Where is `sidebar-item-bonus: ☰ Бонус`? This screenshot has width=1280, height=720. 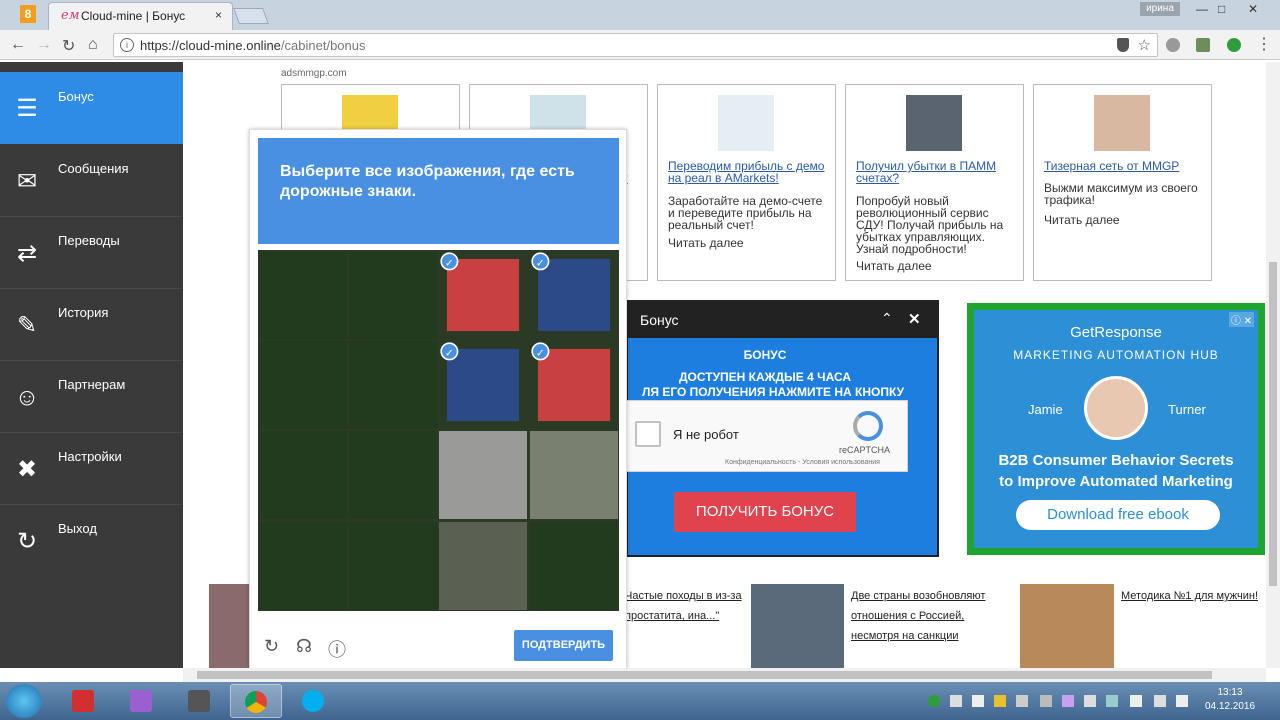 sidebar-item-bonus: ☰ Бонус is located at coordinates (91, 108).